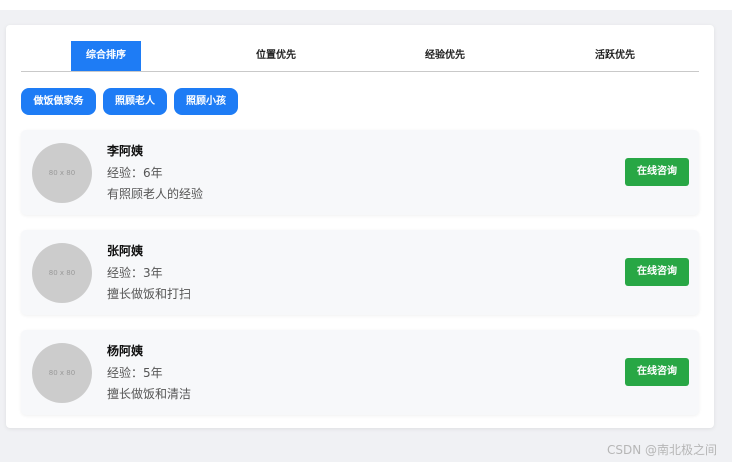  I want to click on caregiver-description: 有照顾老人的经验, so click(155, 194).